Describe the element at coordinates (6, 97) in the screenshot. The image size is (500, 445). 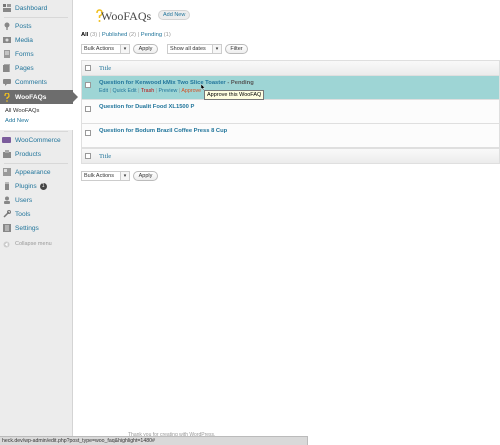
I see `question-icon` at that location.